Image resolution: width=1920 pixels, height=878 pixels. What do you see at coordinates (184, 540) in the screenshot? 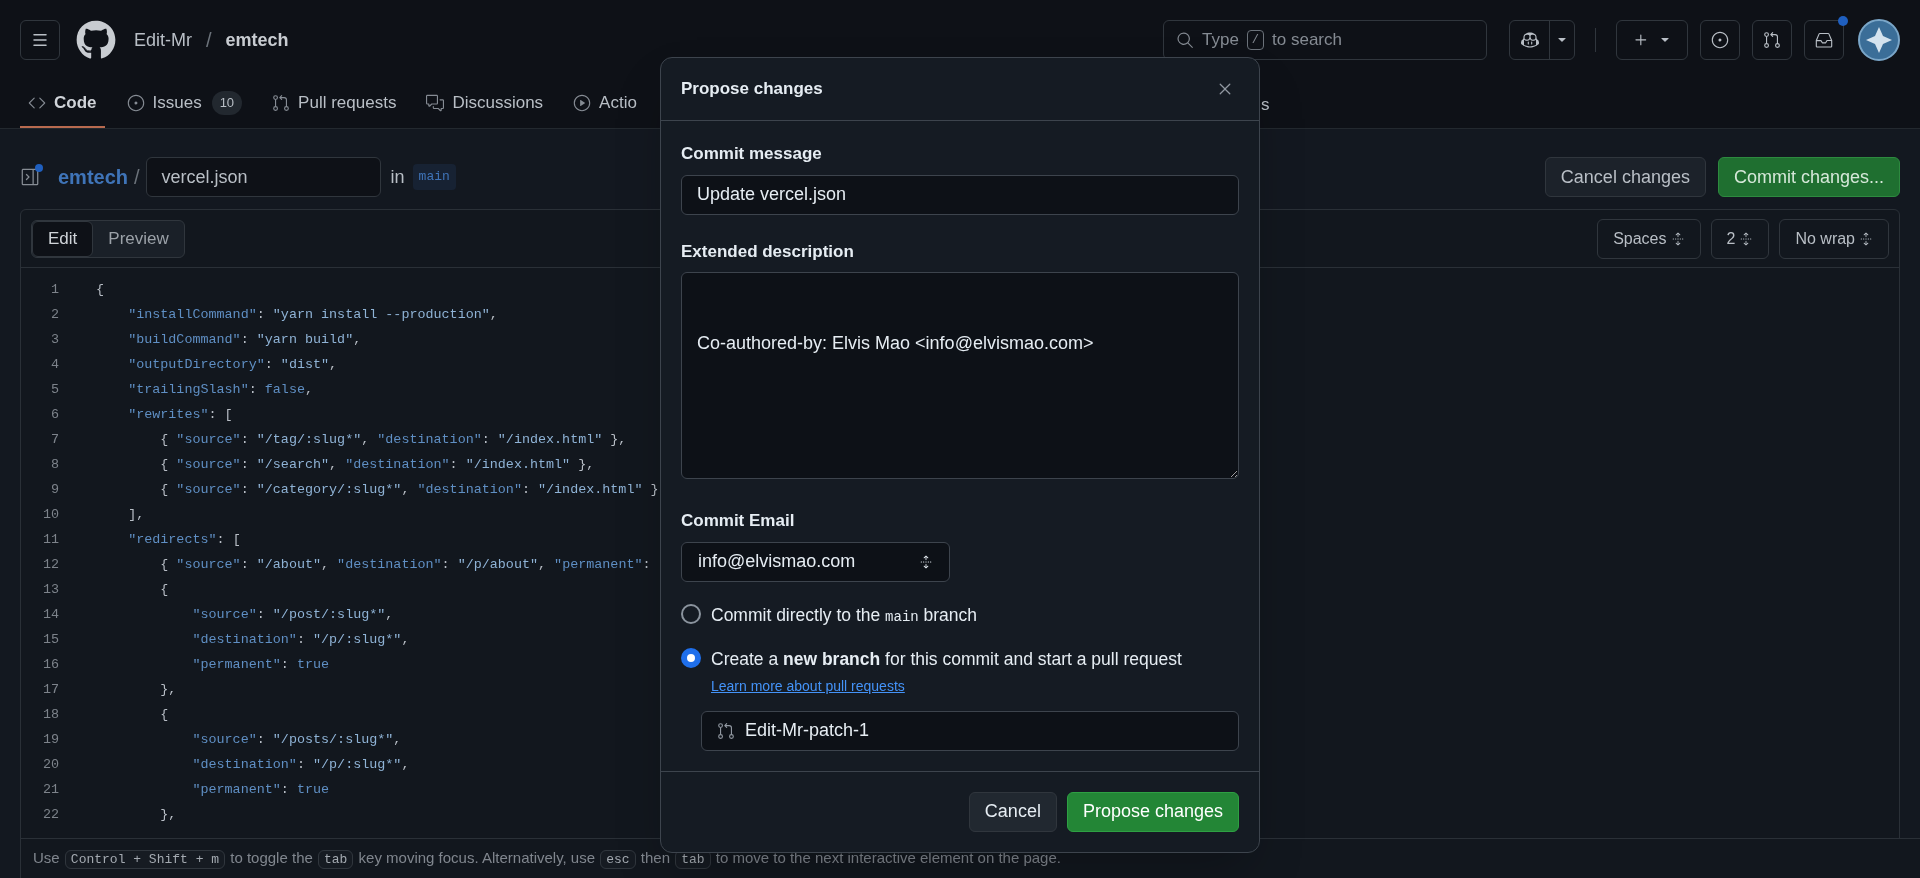
I see `code-line: "redirects": [` at bounding box center [184, 540].